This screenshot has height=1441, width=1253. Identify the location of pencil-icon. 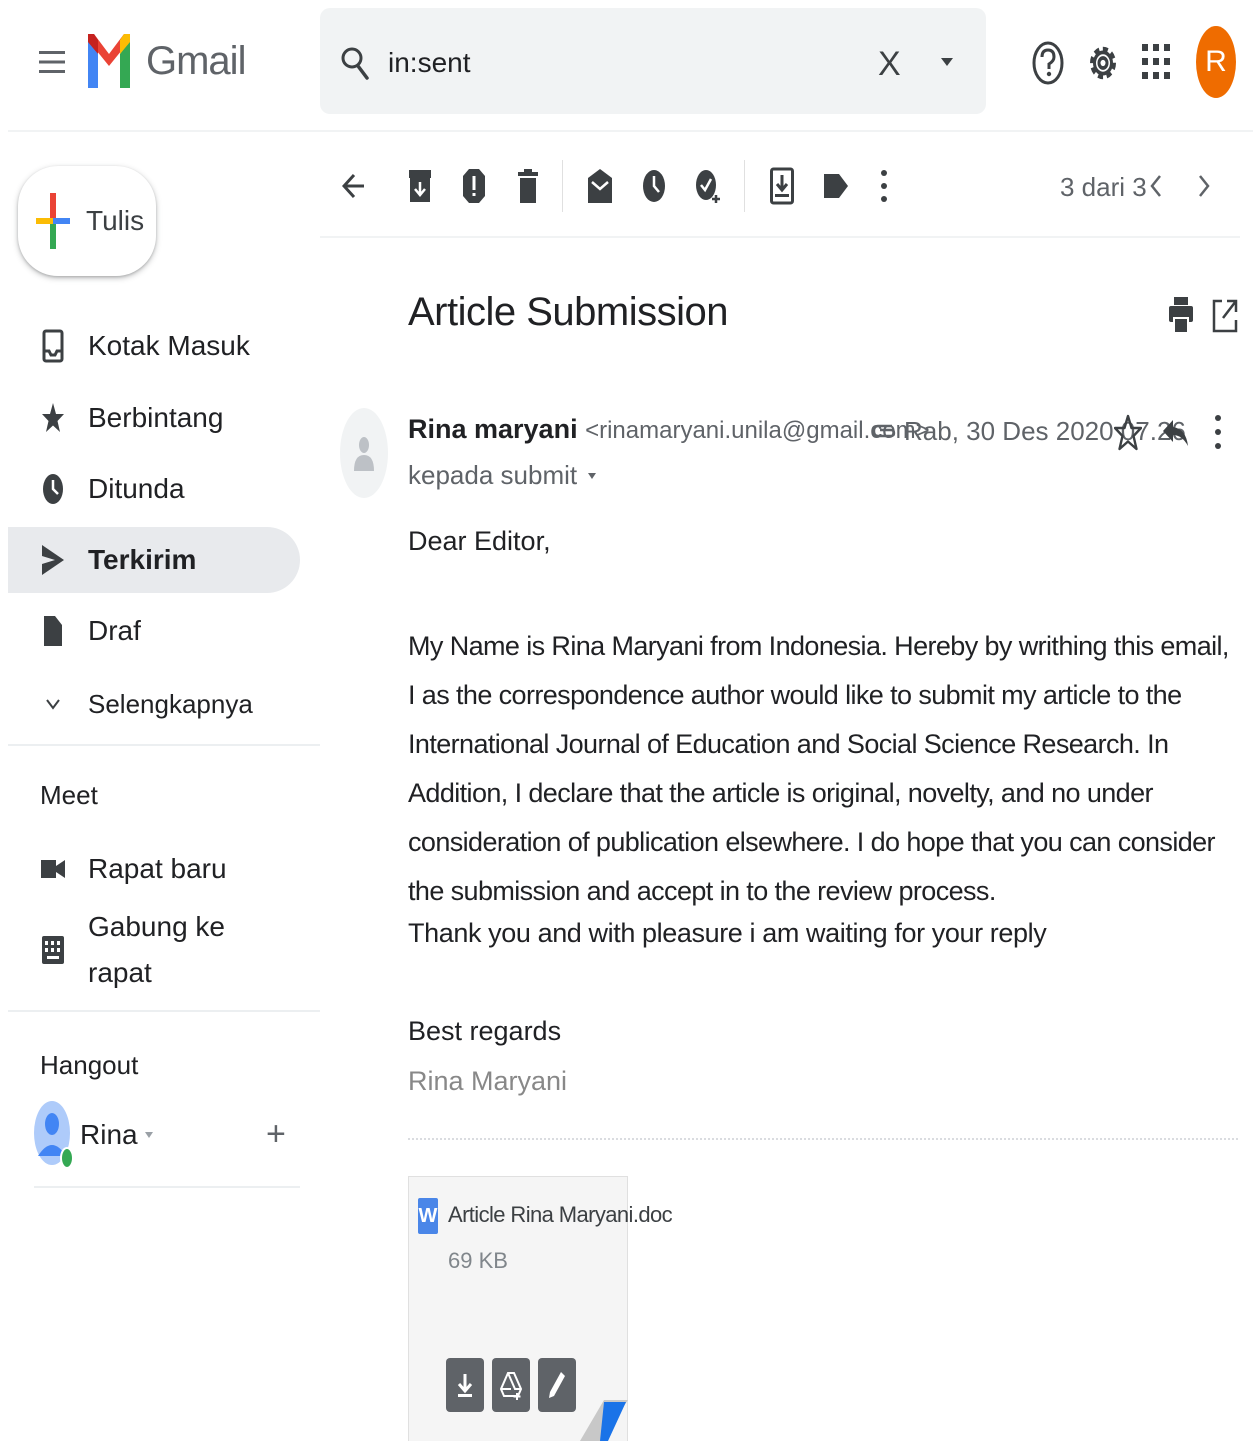
(557, 1385).